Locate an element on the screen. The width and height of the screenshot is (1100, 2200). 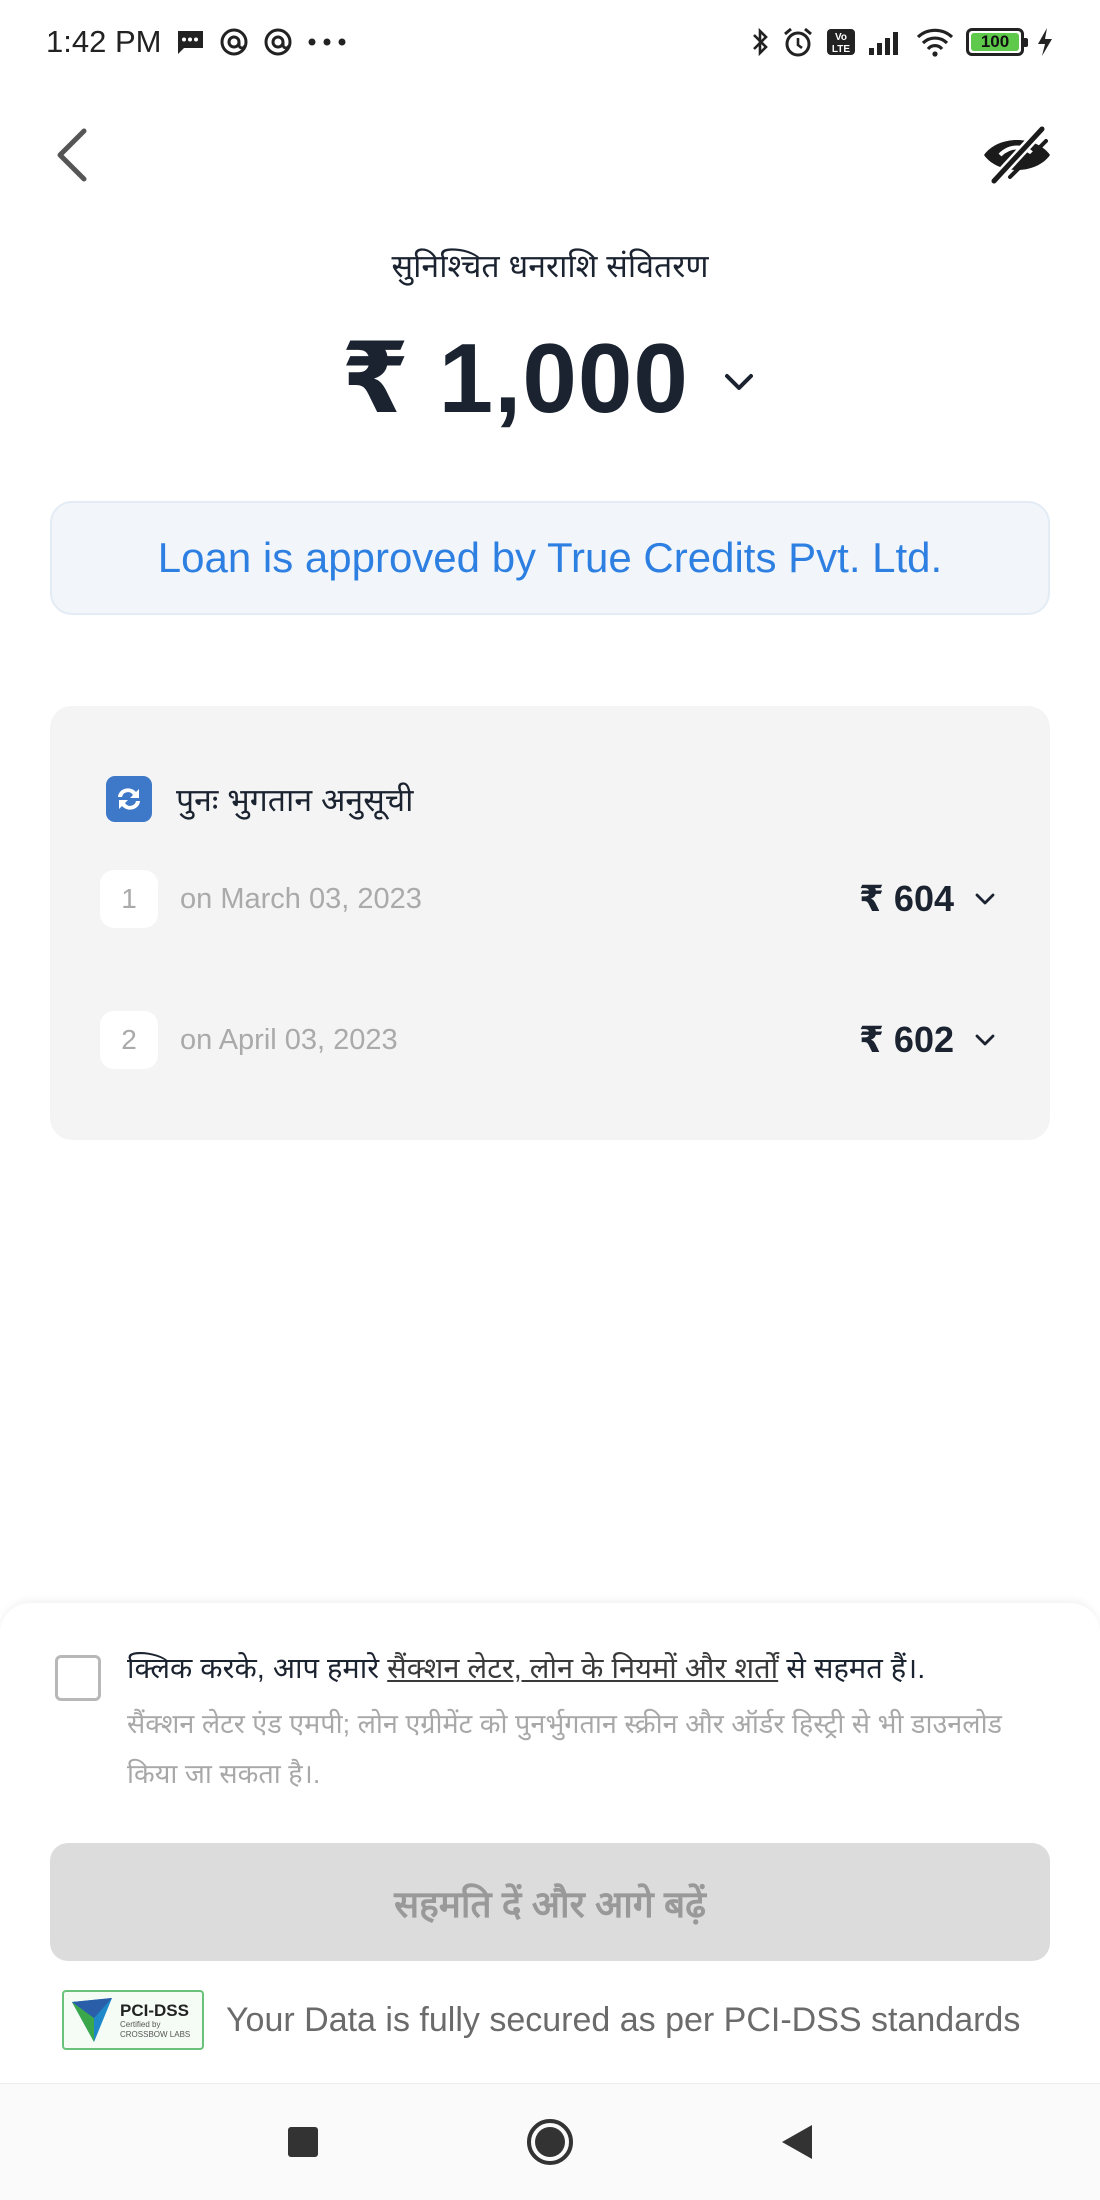
amount-value: ₹ 1,000 is located at coordinates (515, 379).